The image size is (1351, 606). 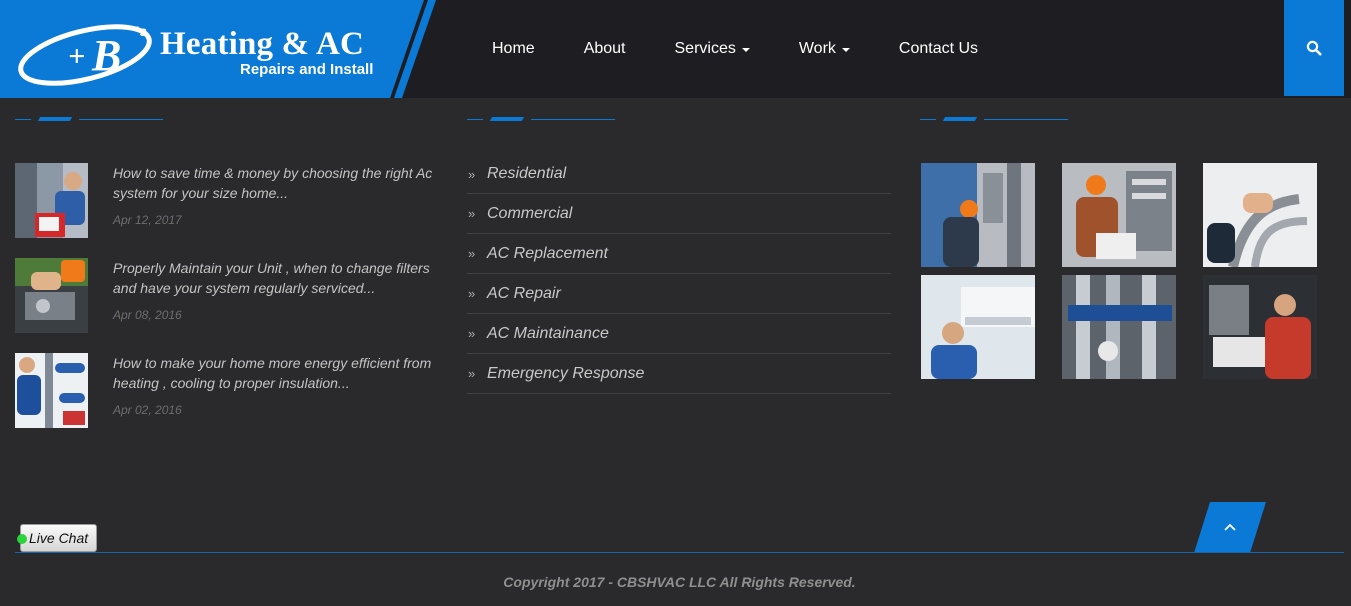 I want to click on nav-item-label: Home, so click(x=513, y=48).